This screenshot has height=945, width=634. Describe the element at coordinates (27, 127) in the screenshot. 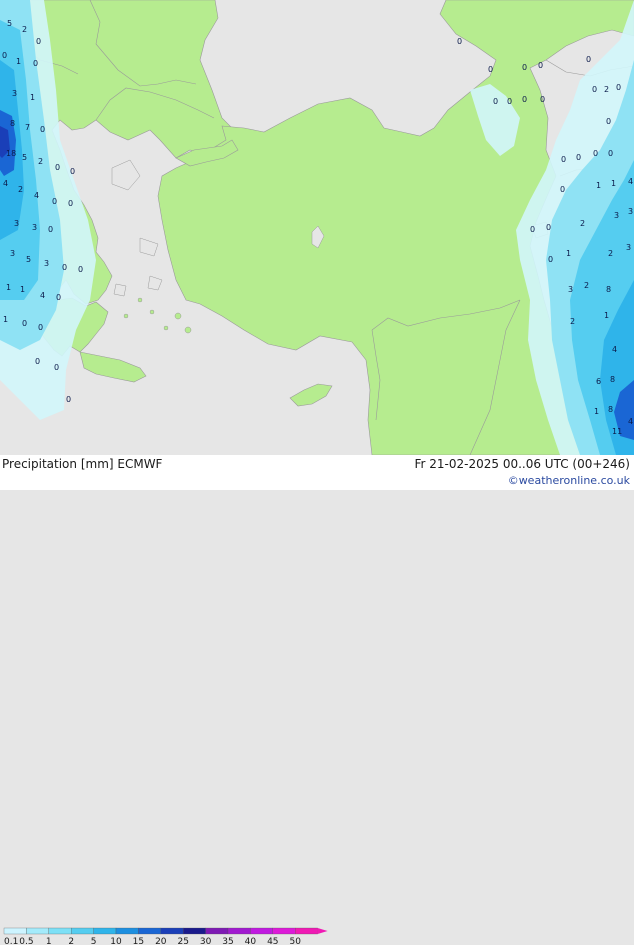

I see `precip-value-label: 7` at that location.